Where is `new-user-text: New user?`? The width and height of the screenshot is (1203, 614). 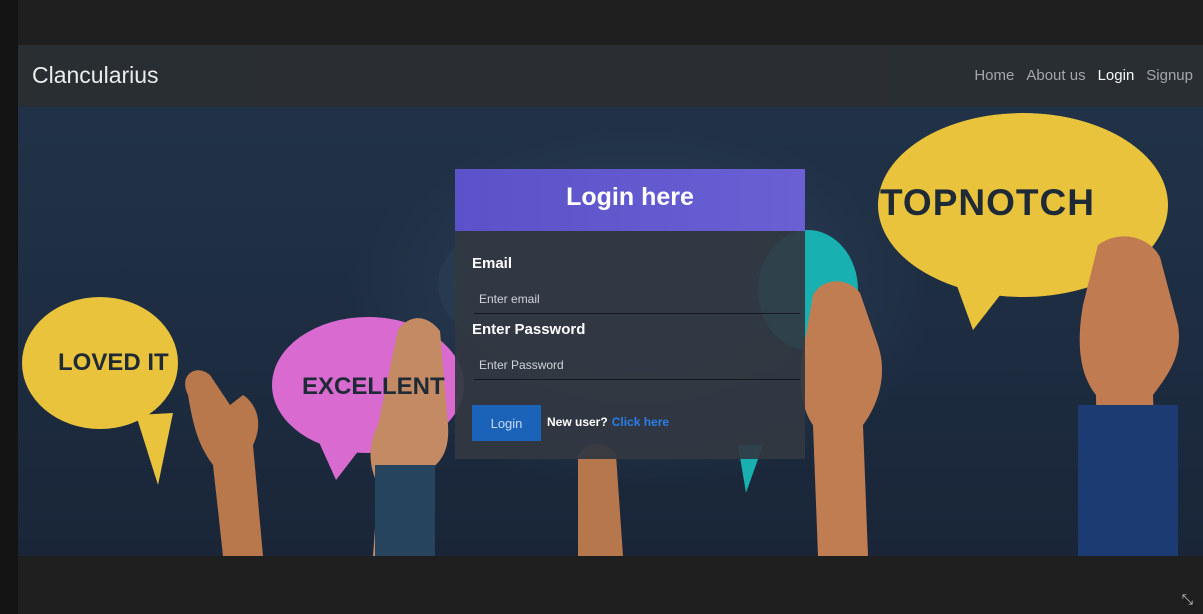 new-user-text: New user? is located at coordinates (577, 422).